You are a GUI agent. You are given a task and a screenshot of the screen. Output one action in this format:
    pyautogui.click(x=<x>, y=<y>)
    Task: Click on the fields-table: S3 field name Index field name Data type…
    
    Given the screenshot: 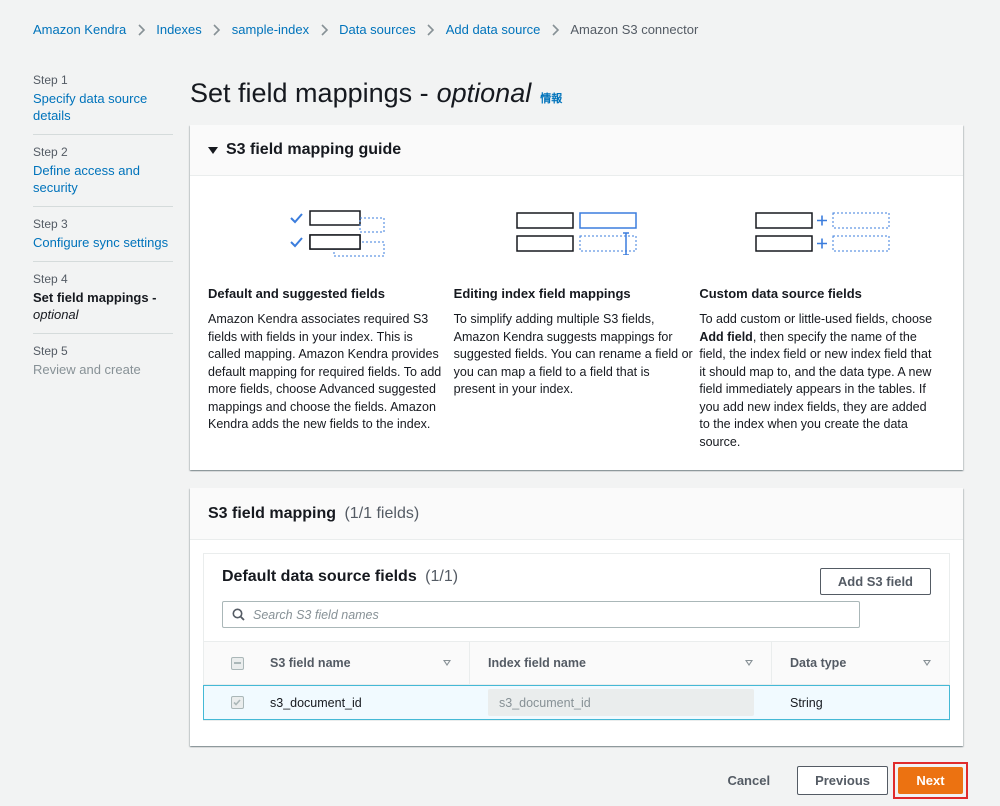 What is the action you would take?
    pyautogui.click(x=576, y=680)
    